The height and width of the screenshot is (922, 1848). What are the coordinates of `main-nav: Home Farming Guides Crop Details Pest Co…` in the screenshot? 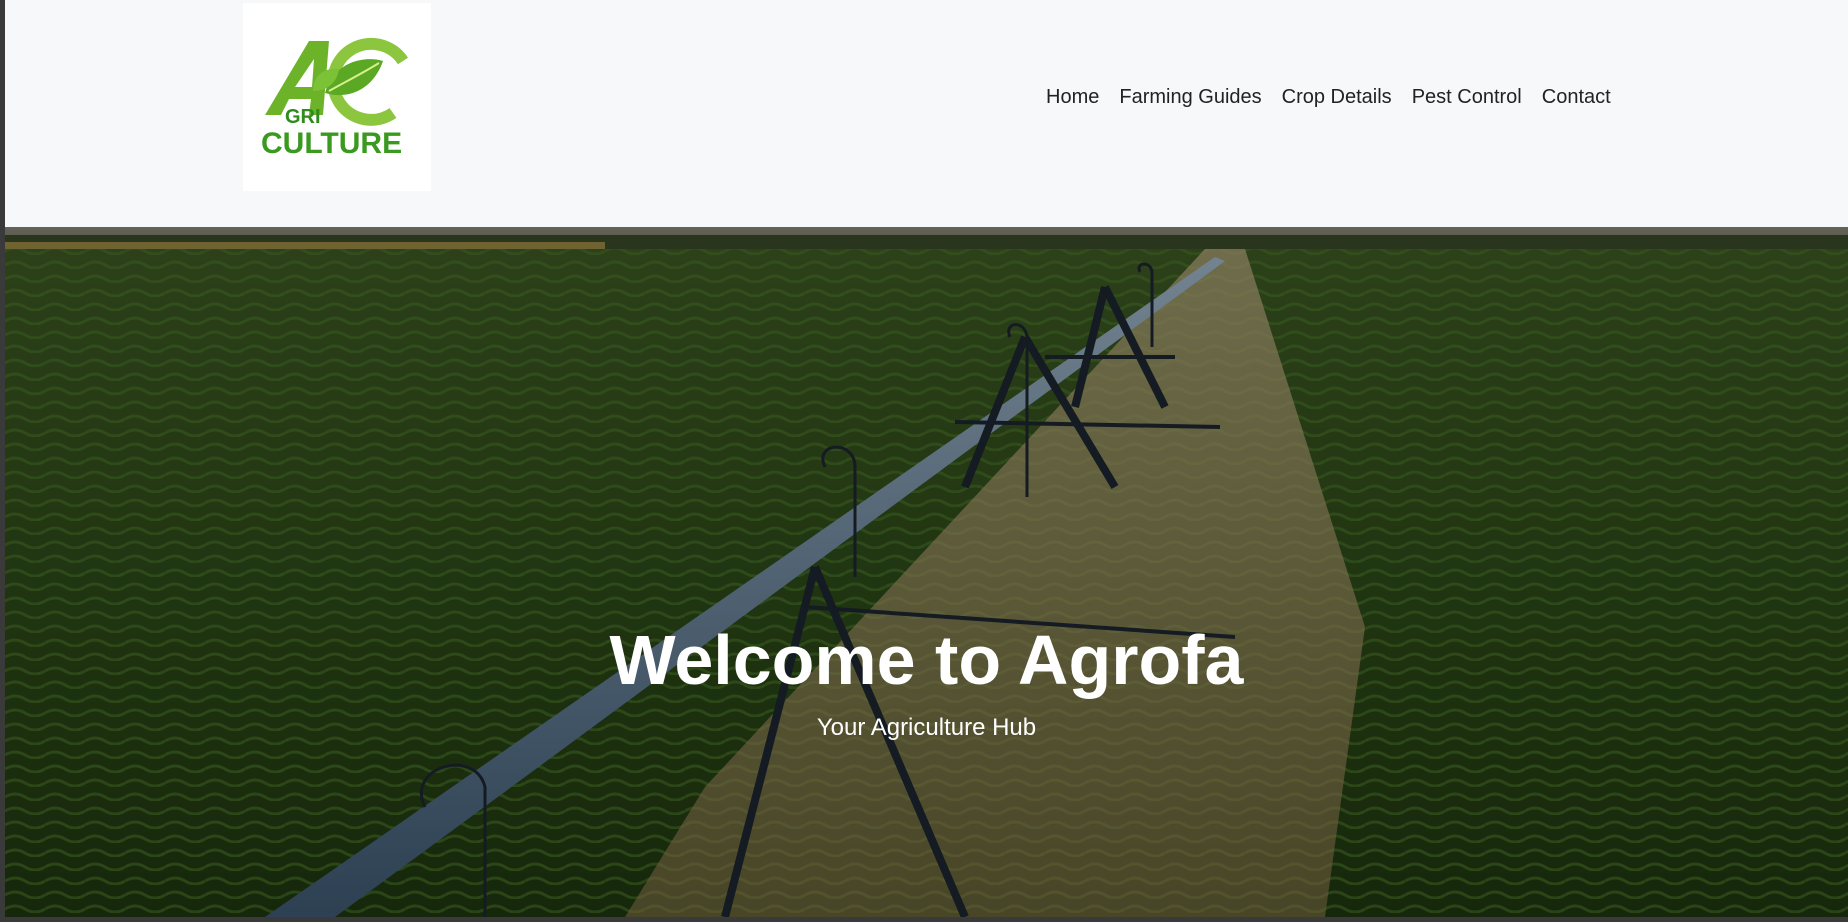 It's located at (1328, 97).